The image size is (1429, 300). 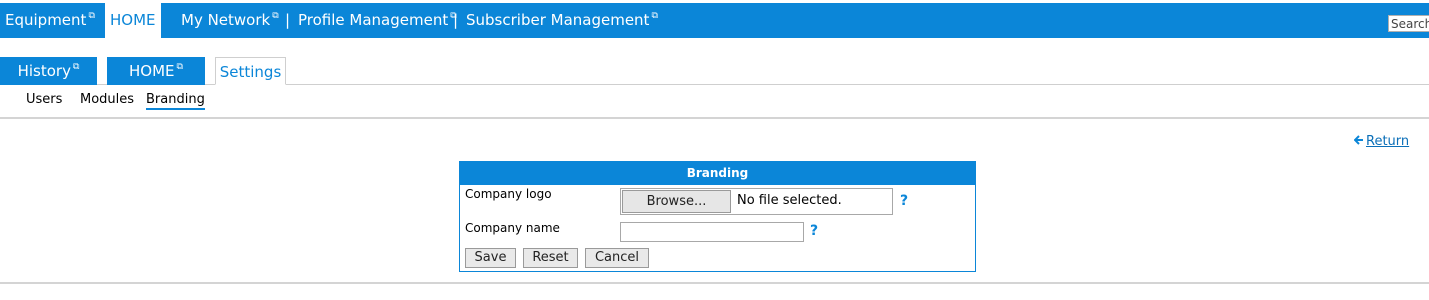 I want to click on subnav-users: Users, so click(x=44, y=99).